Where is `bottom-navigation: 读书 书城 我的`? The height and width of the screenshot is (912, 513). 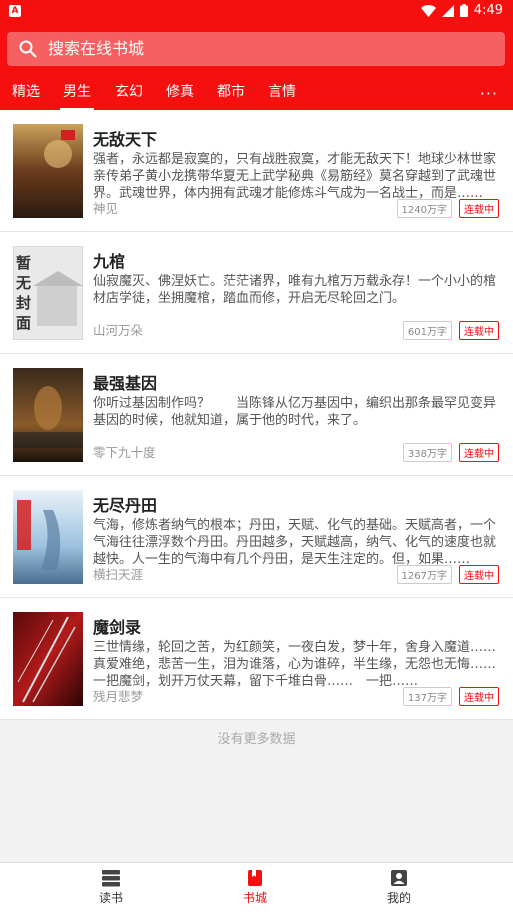
bottom-navigation: 读书 书城 我的 is located at coordinates (256, 887).